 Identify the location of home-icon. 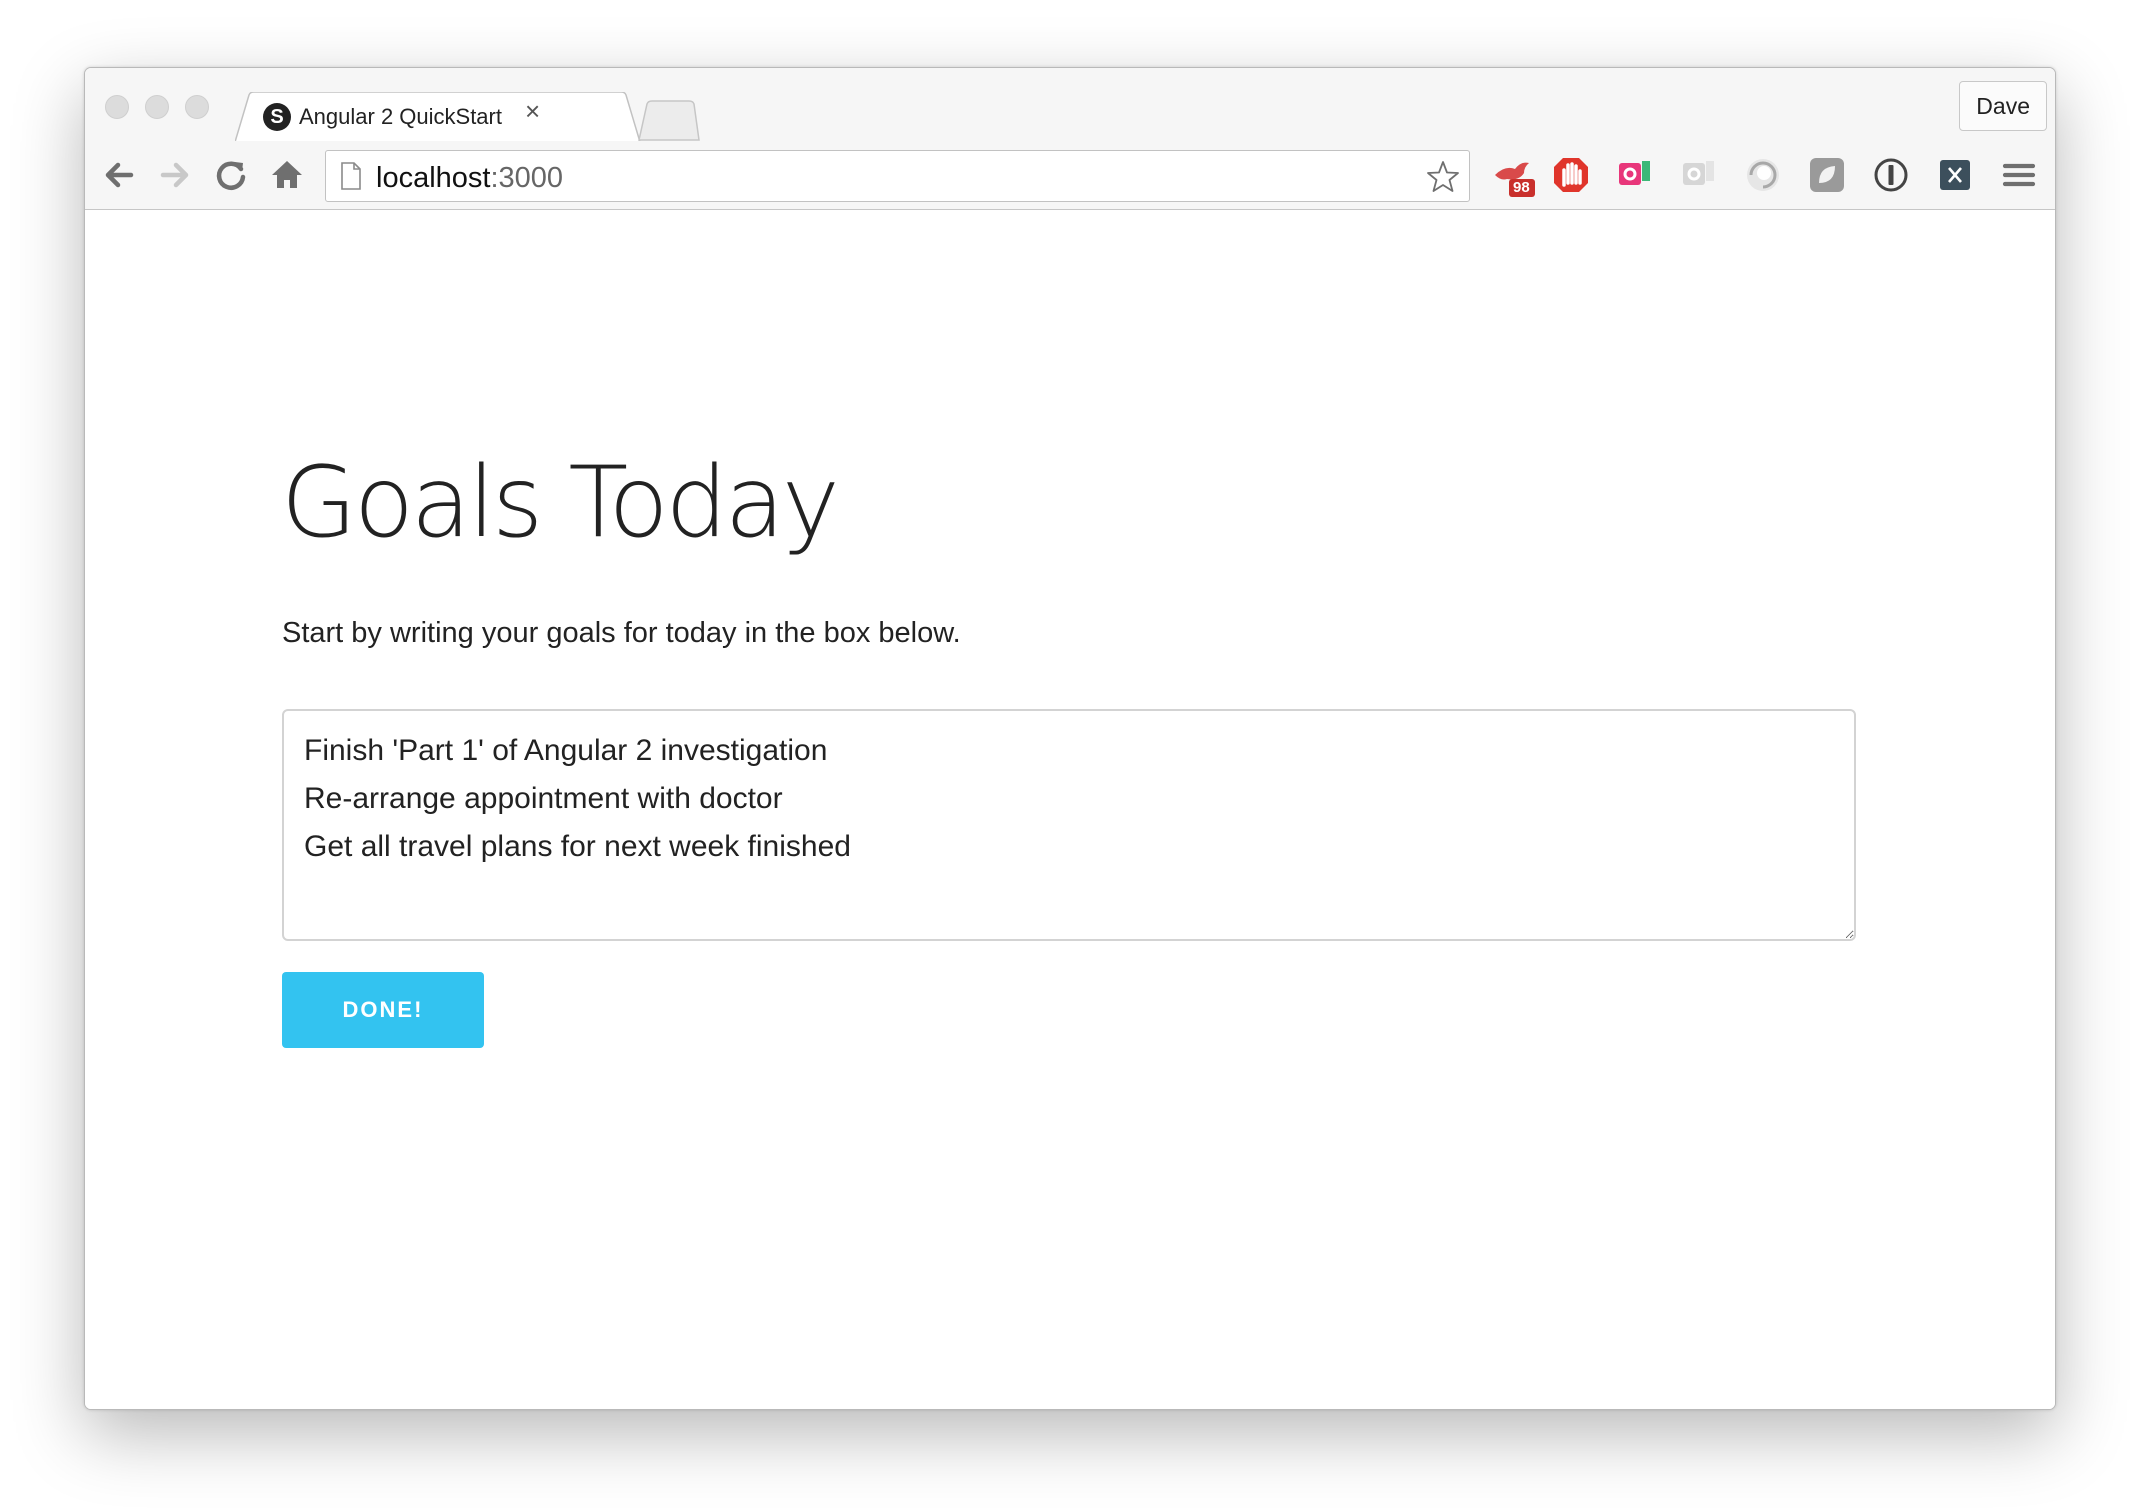
(287, 175).